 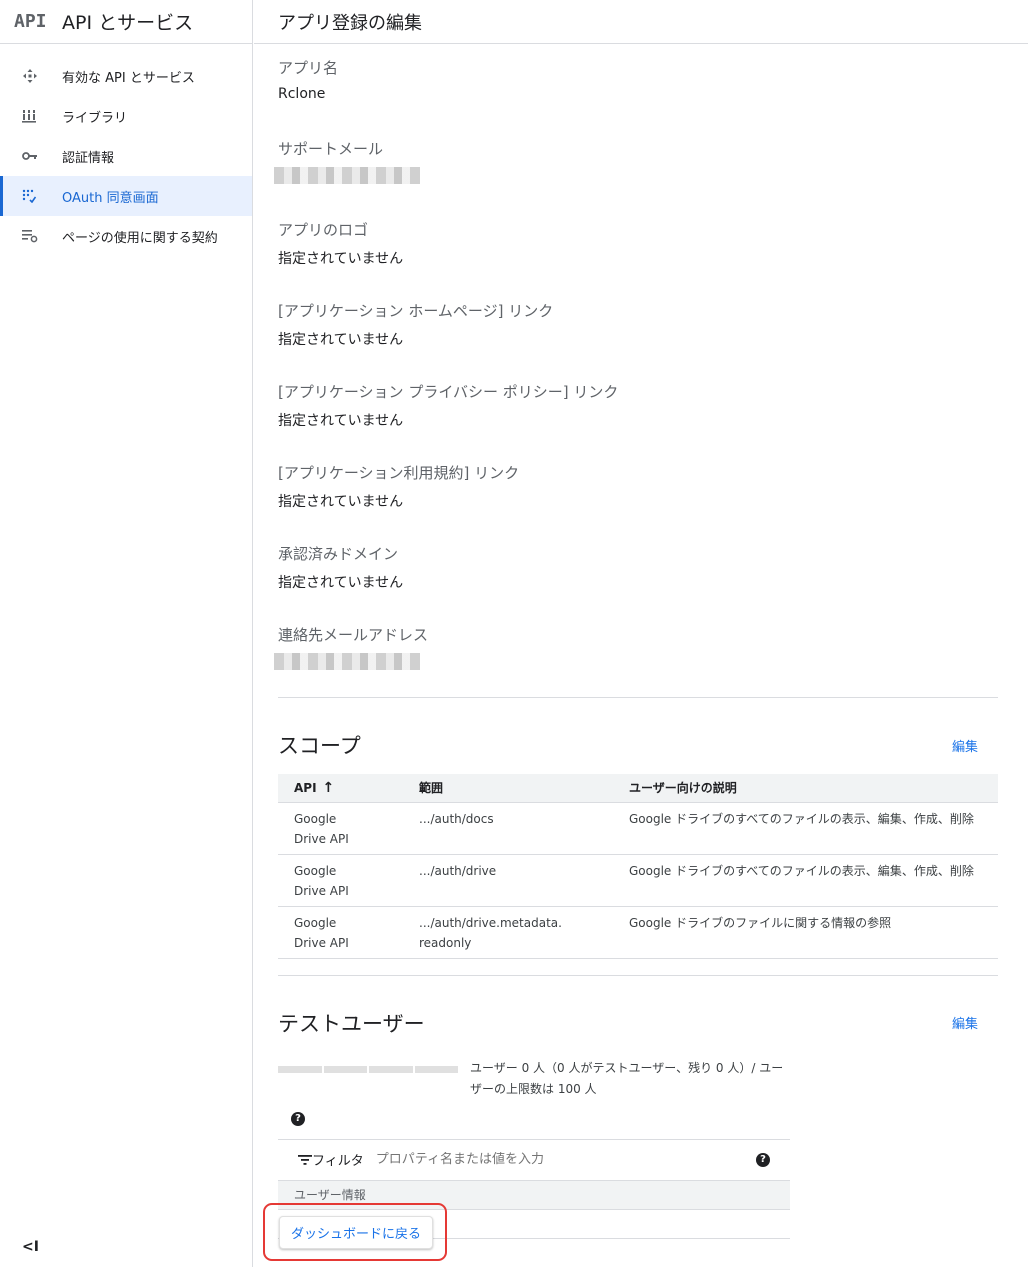 I want to click on sidebar-item-label: ページの使用に関する契約, so click(x=140, y=238).